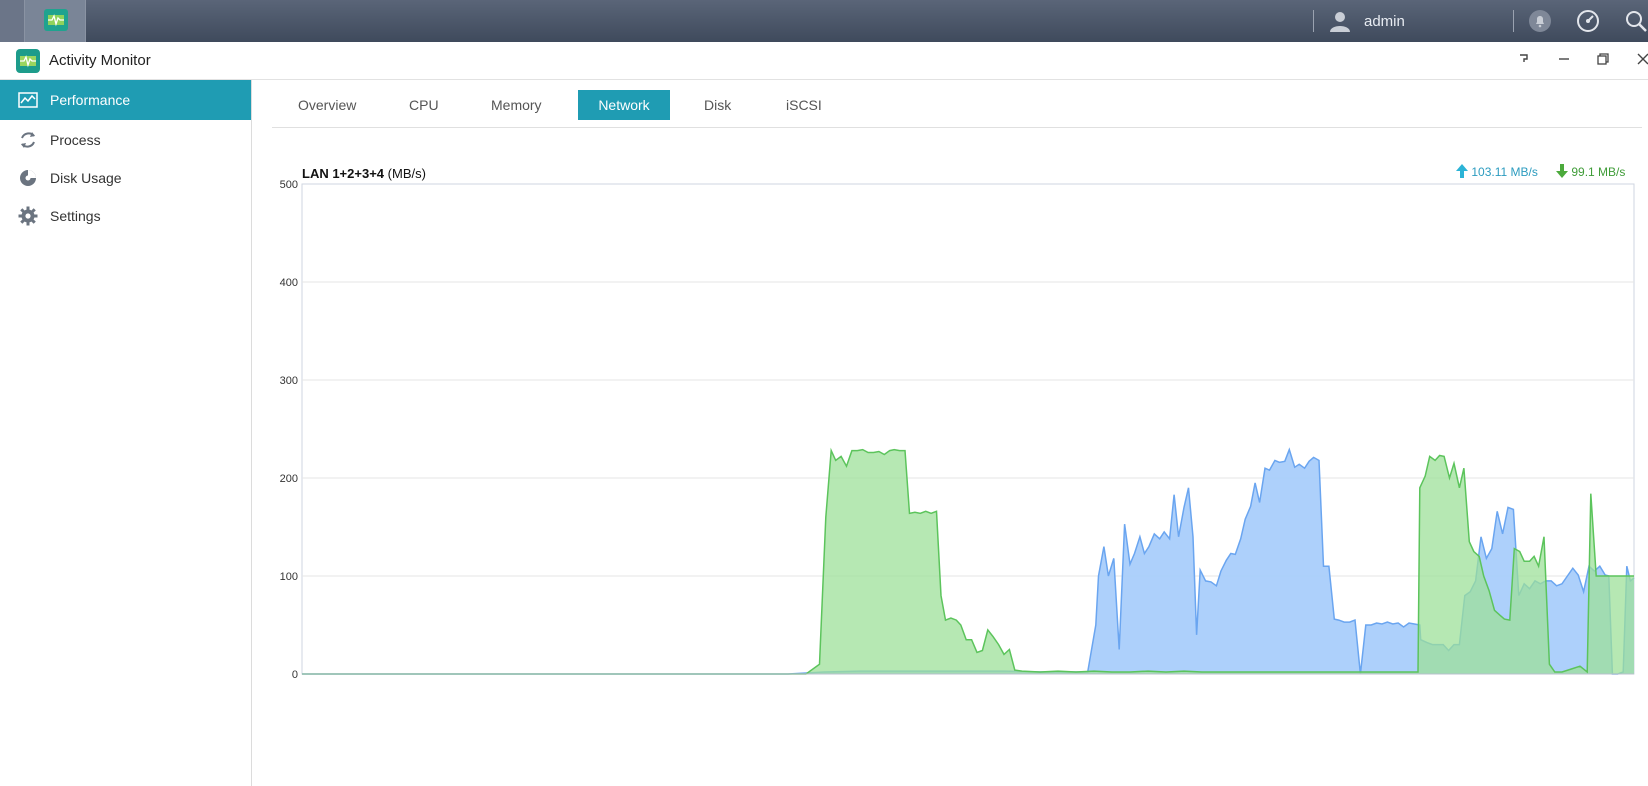  I want to click on y-tick-label: 0, so click(295, 675).